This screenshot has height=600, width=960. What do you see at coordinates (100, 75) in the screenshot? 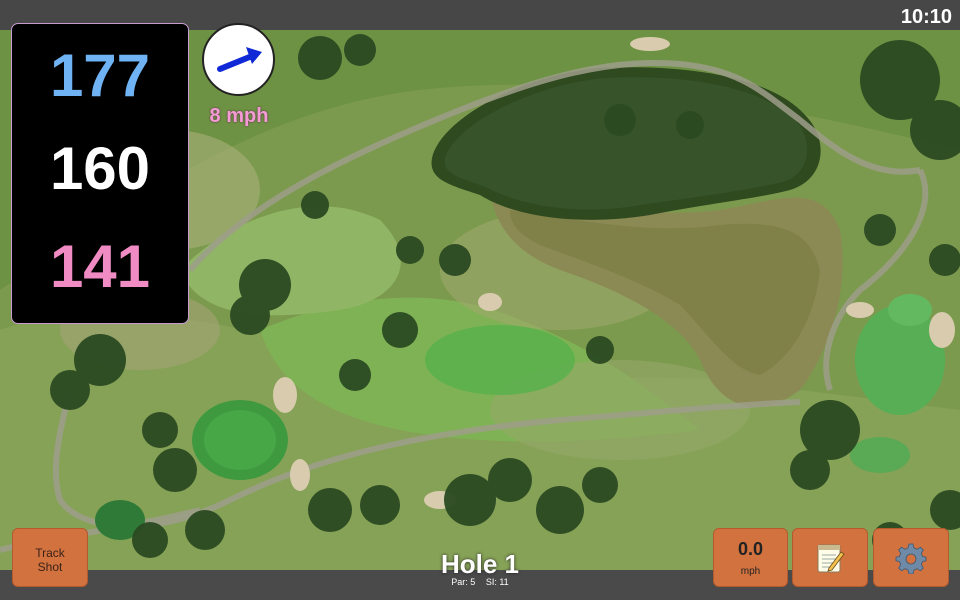
I see `back-distance: 177` at bounding box center [100, 75].